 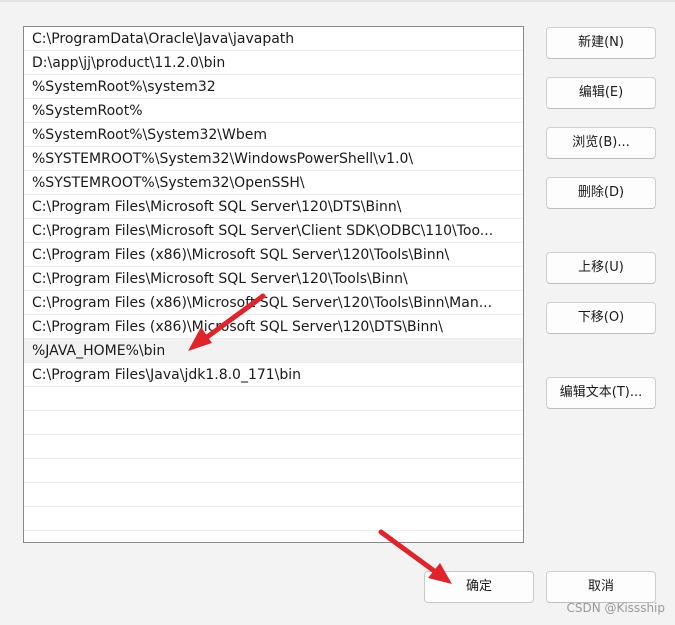 I want to click on watermark-text: CSDN @Kissship, so click(x=615, y=608).